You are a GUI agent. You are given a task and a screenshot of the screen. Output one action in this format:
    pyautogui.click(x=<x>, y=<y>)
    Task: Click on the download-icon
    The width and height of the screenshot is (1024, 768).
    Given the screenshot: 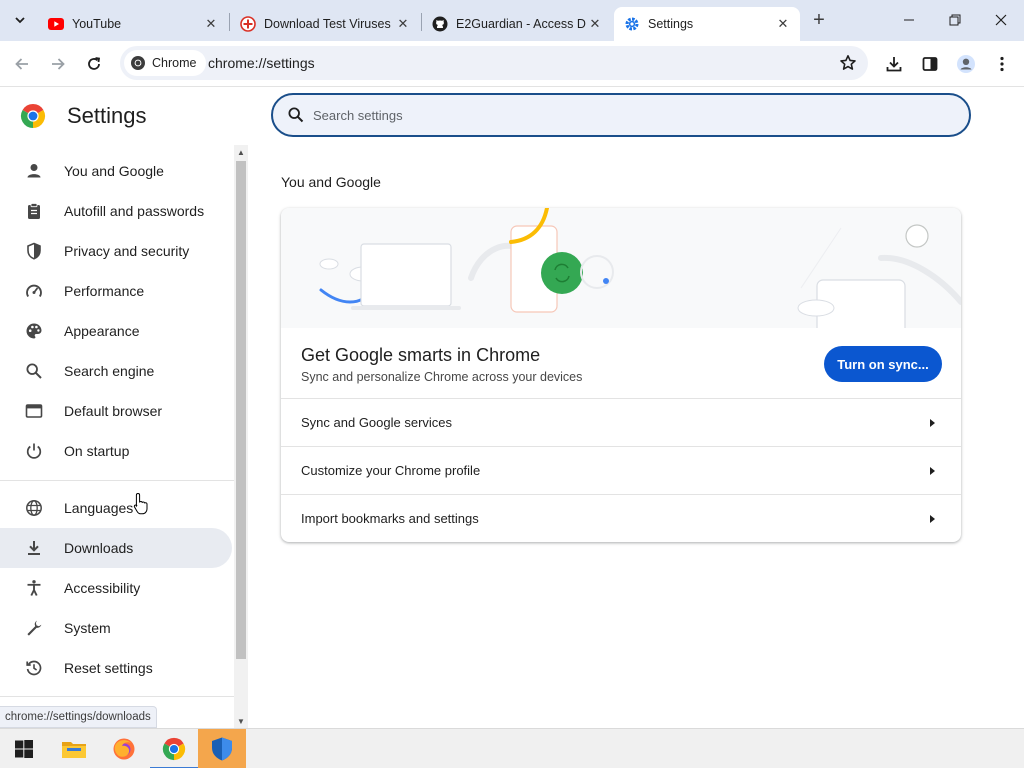 What is the action you would take?
    pyautogui.click(x=34, y=548)
    